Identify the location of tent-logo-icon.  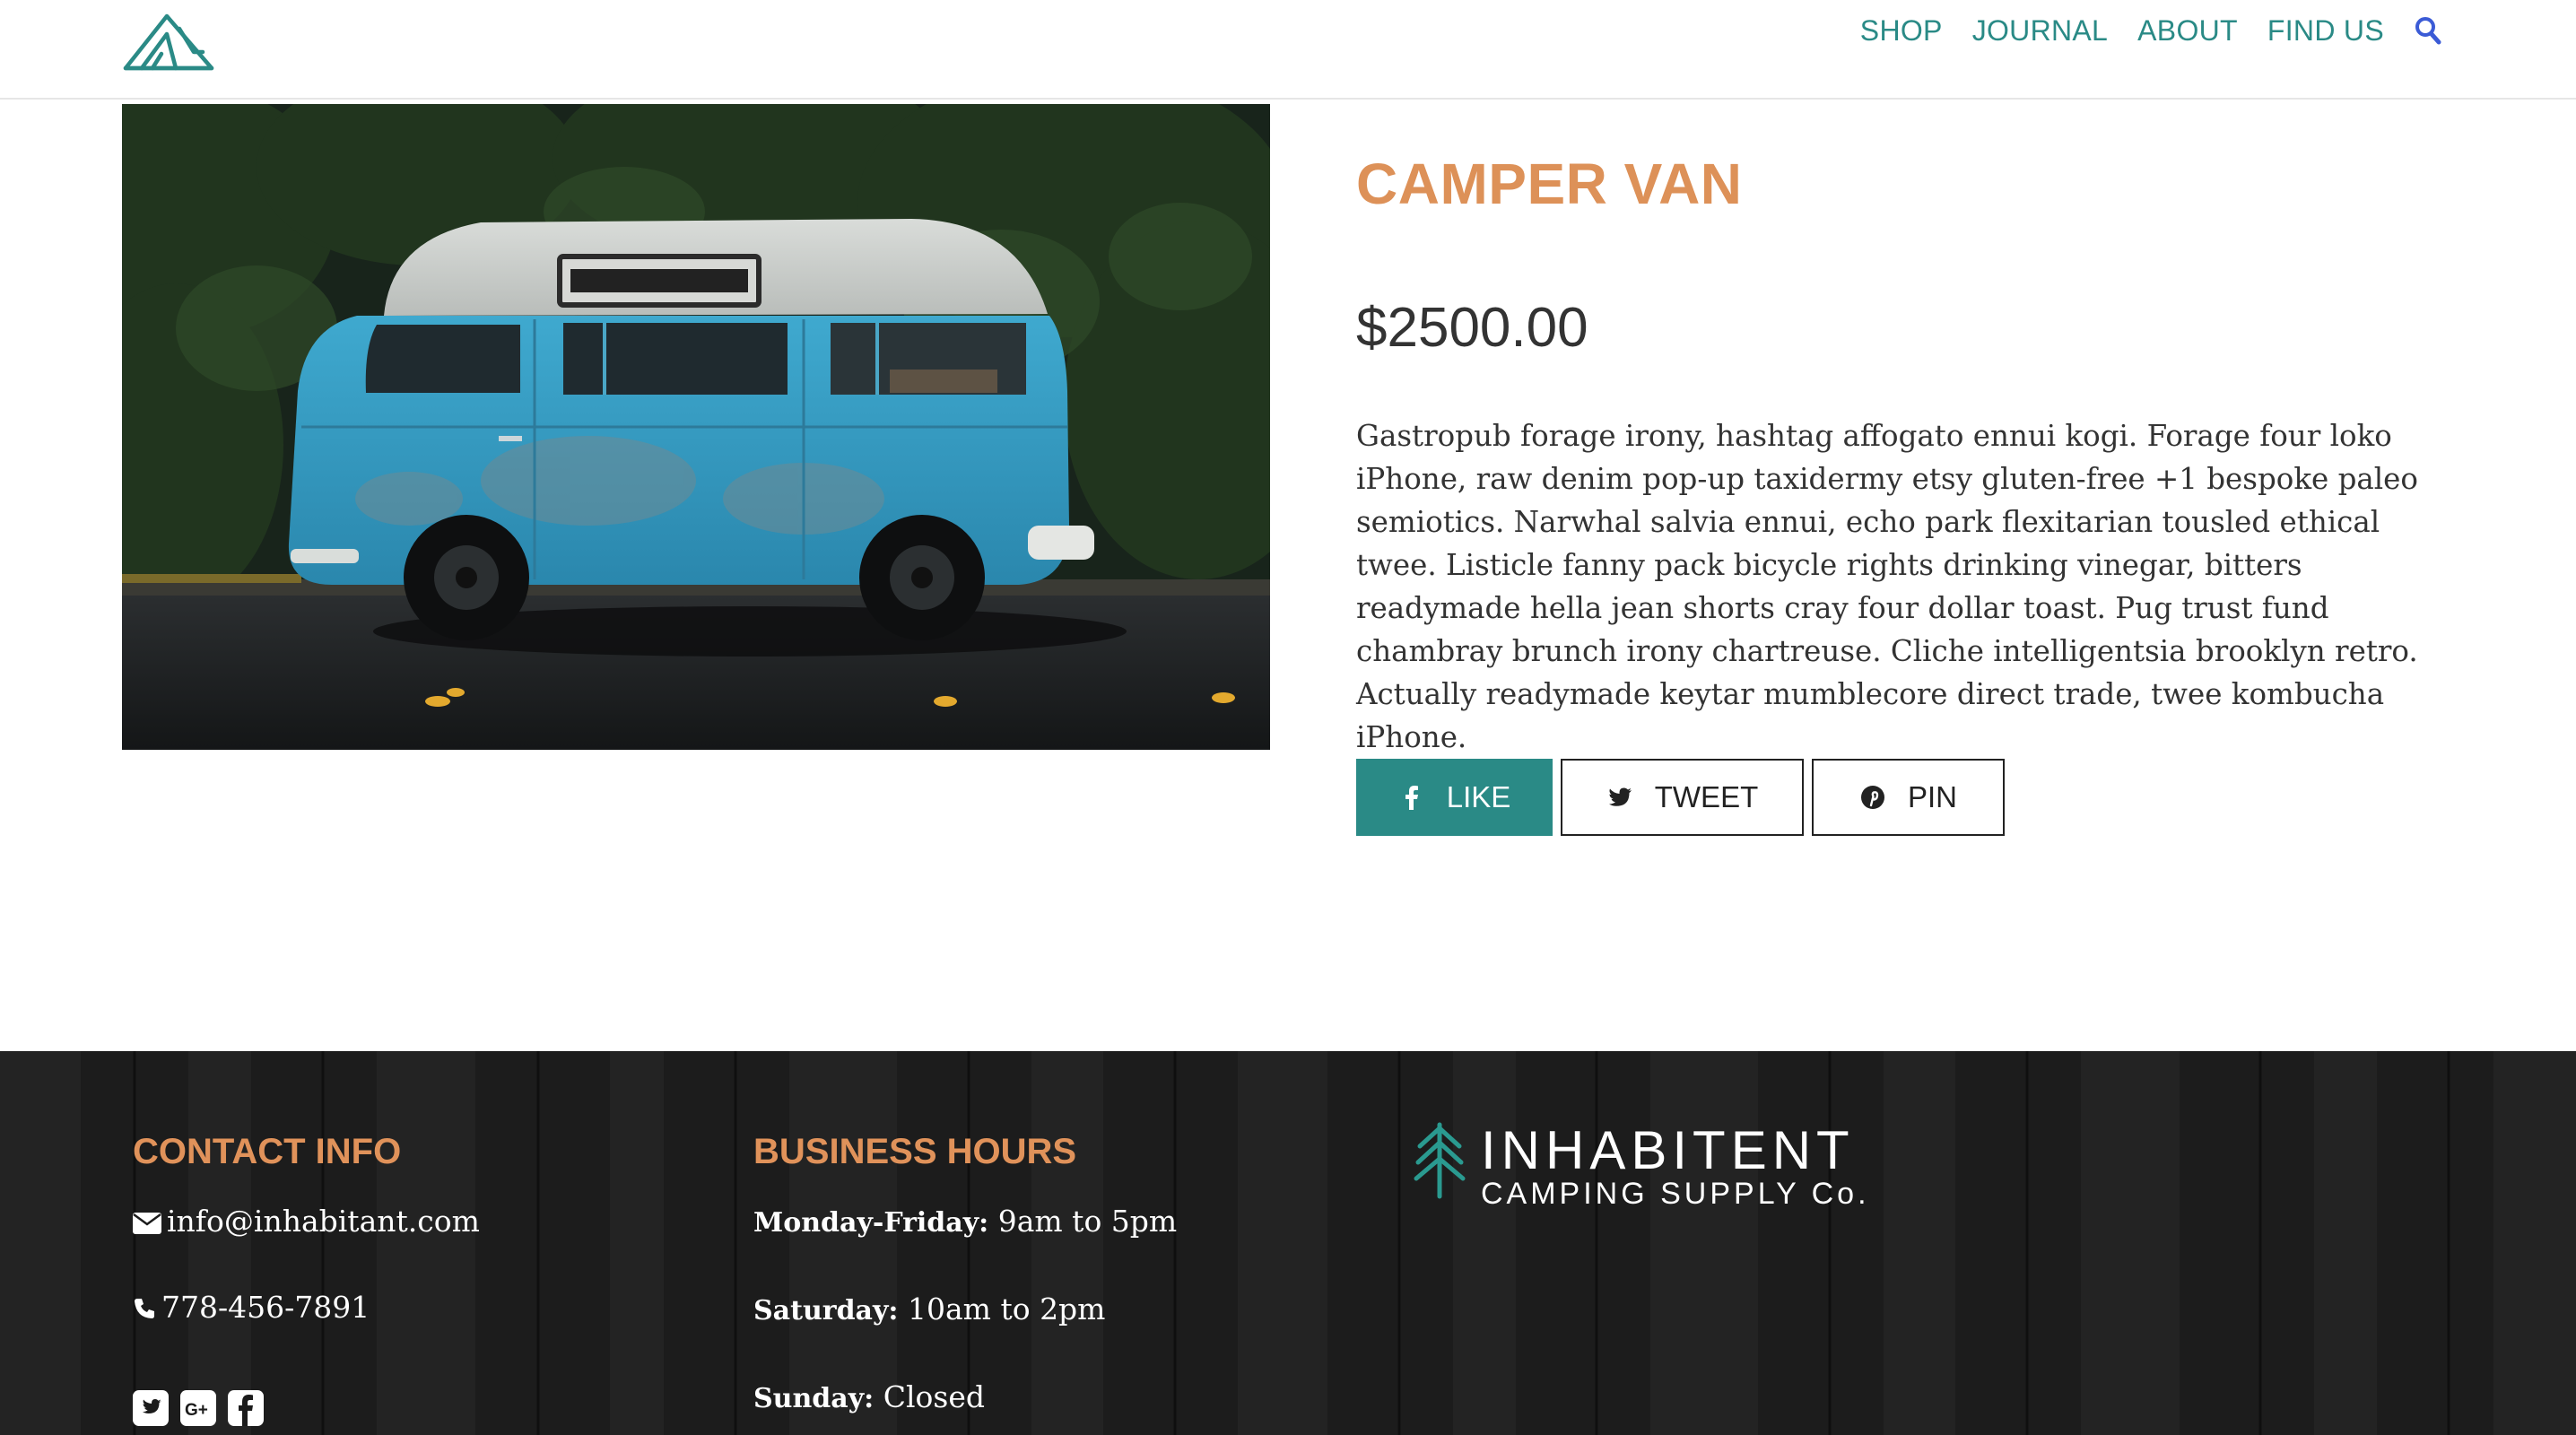
(168, 42).